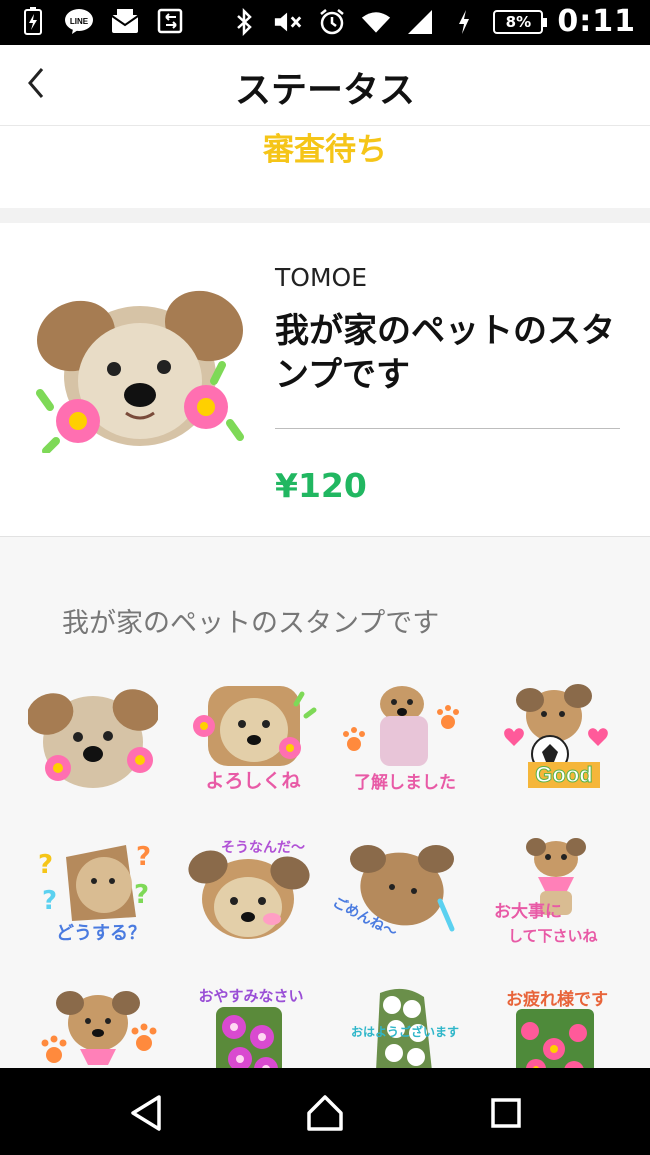 The height and width of the screenshot is (1155, 650). What do you see at coordinates (405, 742) in the screenshot?
I see `sticker-item: 了解しました` at bounding box center [405, 742].